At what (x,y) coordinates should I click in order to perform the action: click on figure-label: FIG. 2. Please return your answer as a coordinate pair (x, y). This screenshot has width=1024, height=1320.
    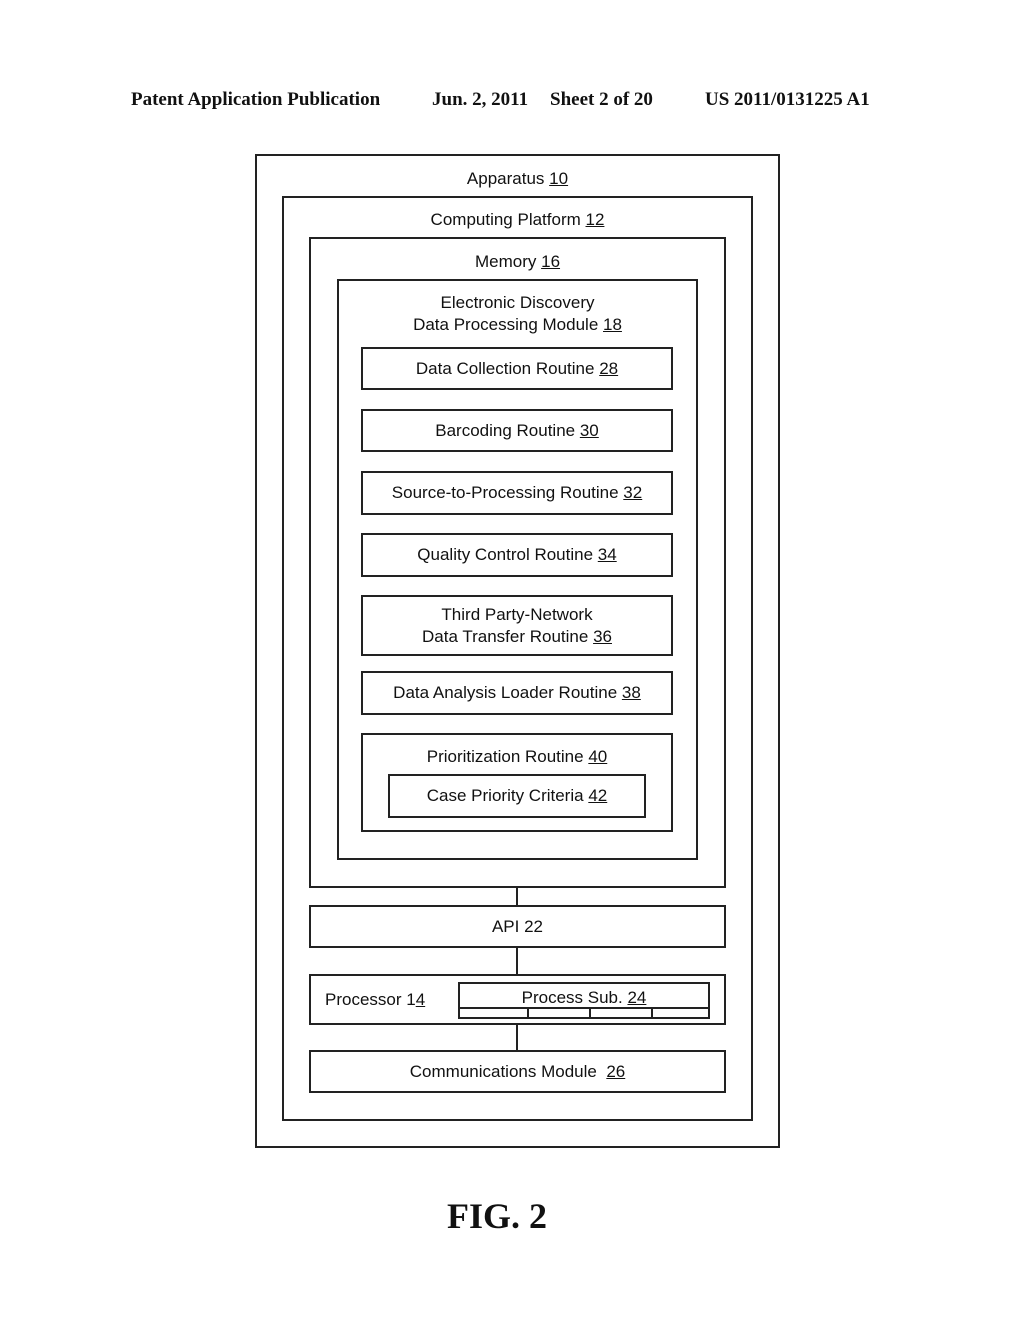
    Looking at the image, I should click on (496, 1216).